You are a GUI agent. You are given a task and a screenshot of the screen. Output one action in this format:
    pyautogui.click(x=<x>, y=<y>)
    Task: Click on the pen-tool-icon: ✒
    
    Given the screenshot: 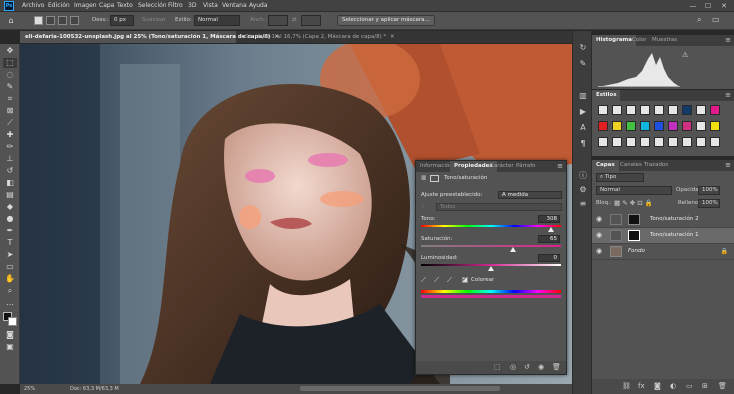 What is the action you would take?
    pyautogui.click(x=10, y=231)
    